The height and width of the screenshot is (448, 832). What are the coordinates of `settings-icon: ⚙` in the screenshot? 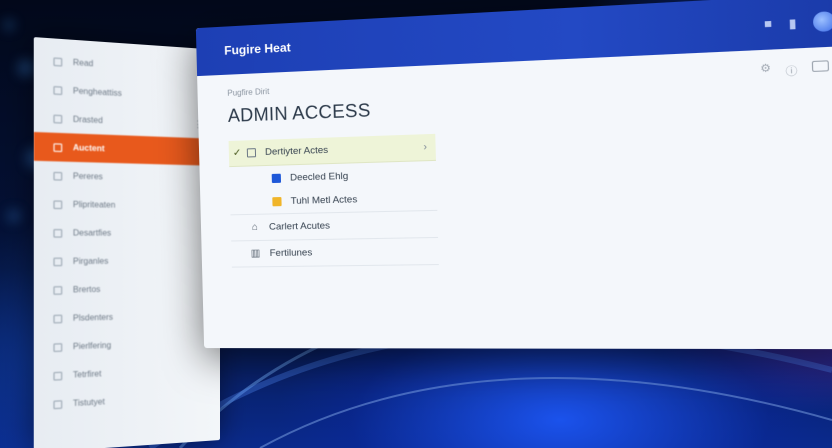 It's located at (765, 71).